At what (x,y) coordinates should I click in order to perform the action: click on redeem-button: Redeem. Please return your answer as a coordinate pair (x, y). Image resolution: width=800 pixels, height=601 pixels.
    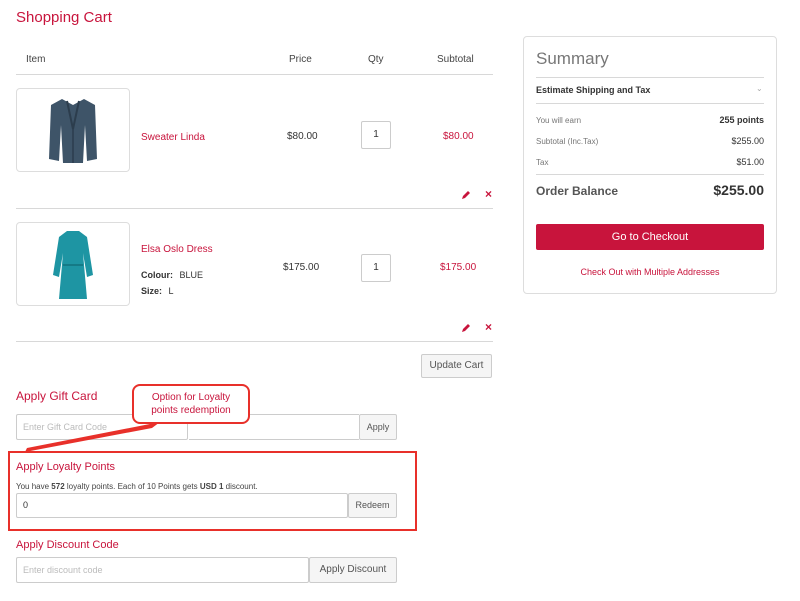
    Looking at the image, I should click on (372, 505).